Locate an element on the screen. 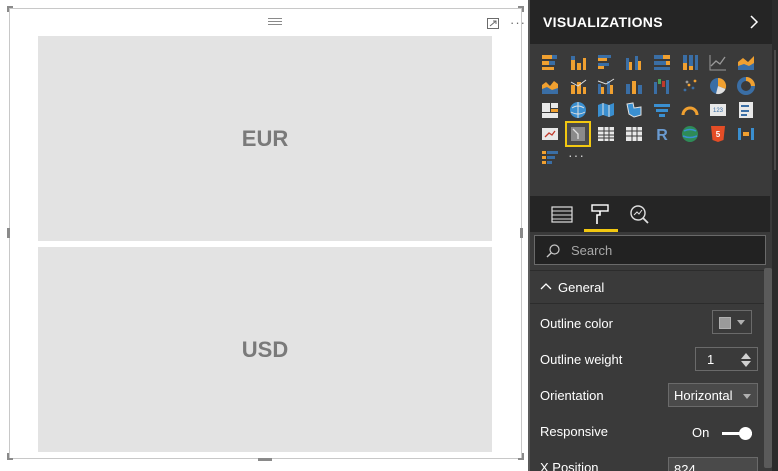 The image size is (778, 471). outline-weight-label: Outline weight is located at coordinates (581, 359).